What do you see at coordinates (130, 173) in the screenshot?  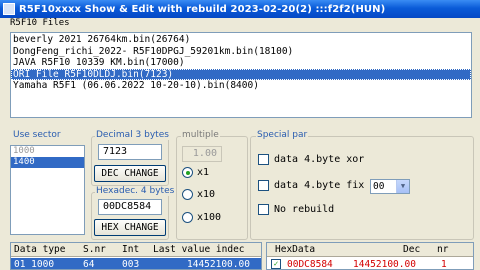 I see `dec-change-button: DEC CHANGE` at bounding box center [130, 173].